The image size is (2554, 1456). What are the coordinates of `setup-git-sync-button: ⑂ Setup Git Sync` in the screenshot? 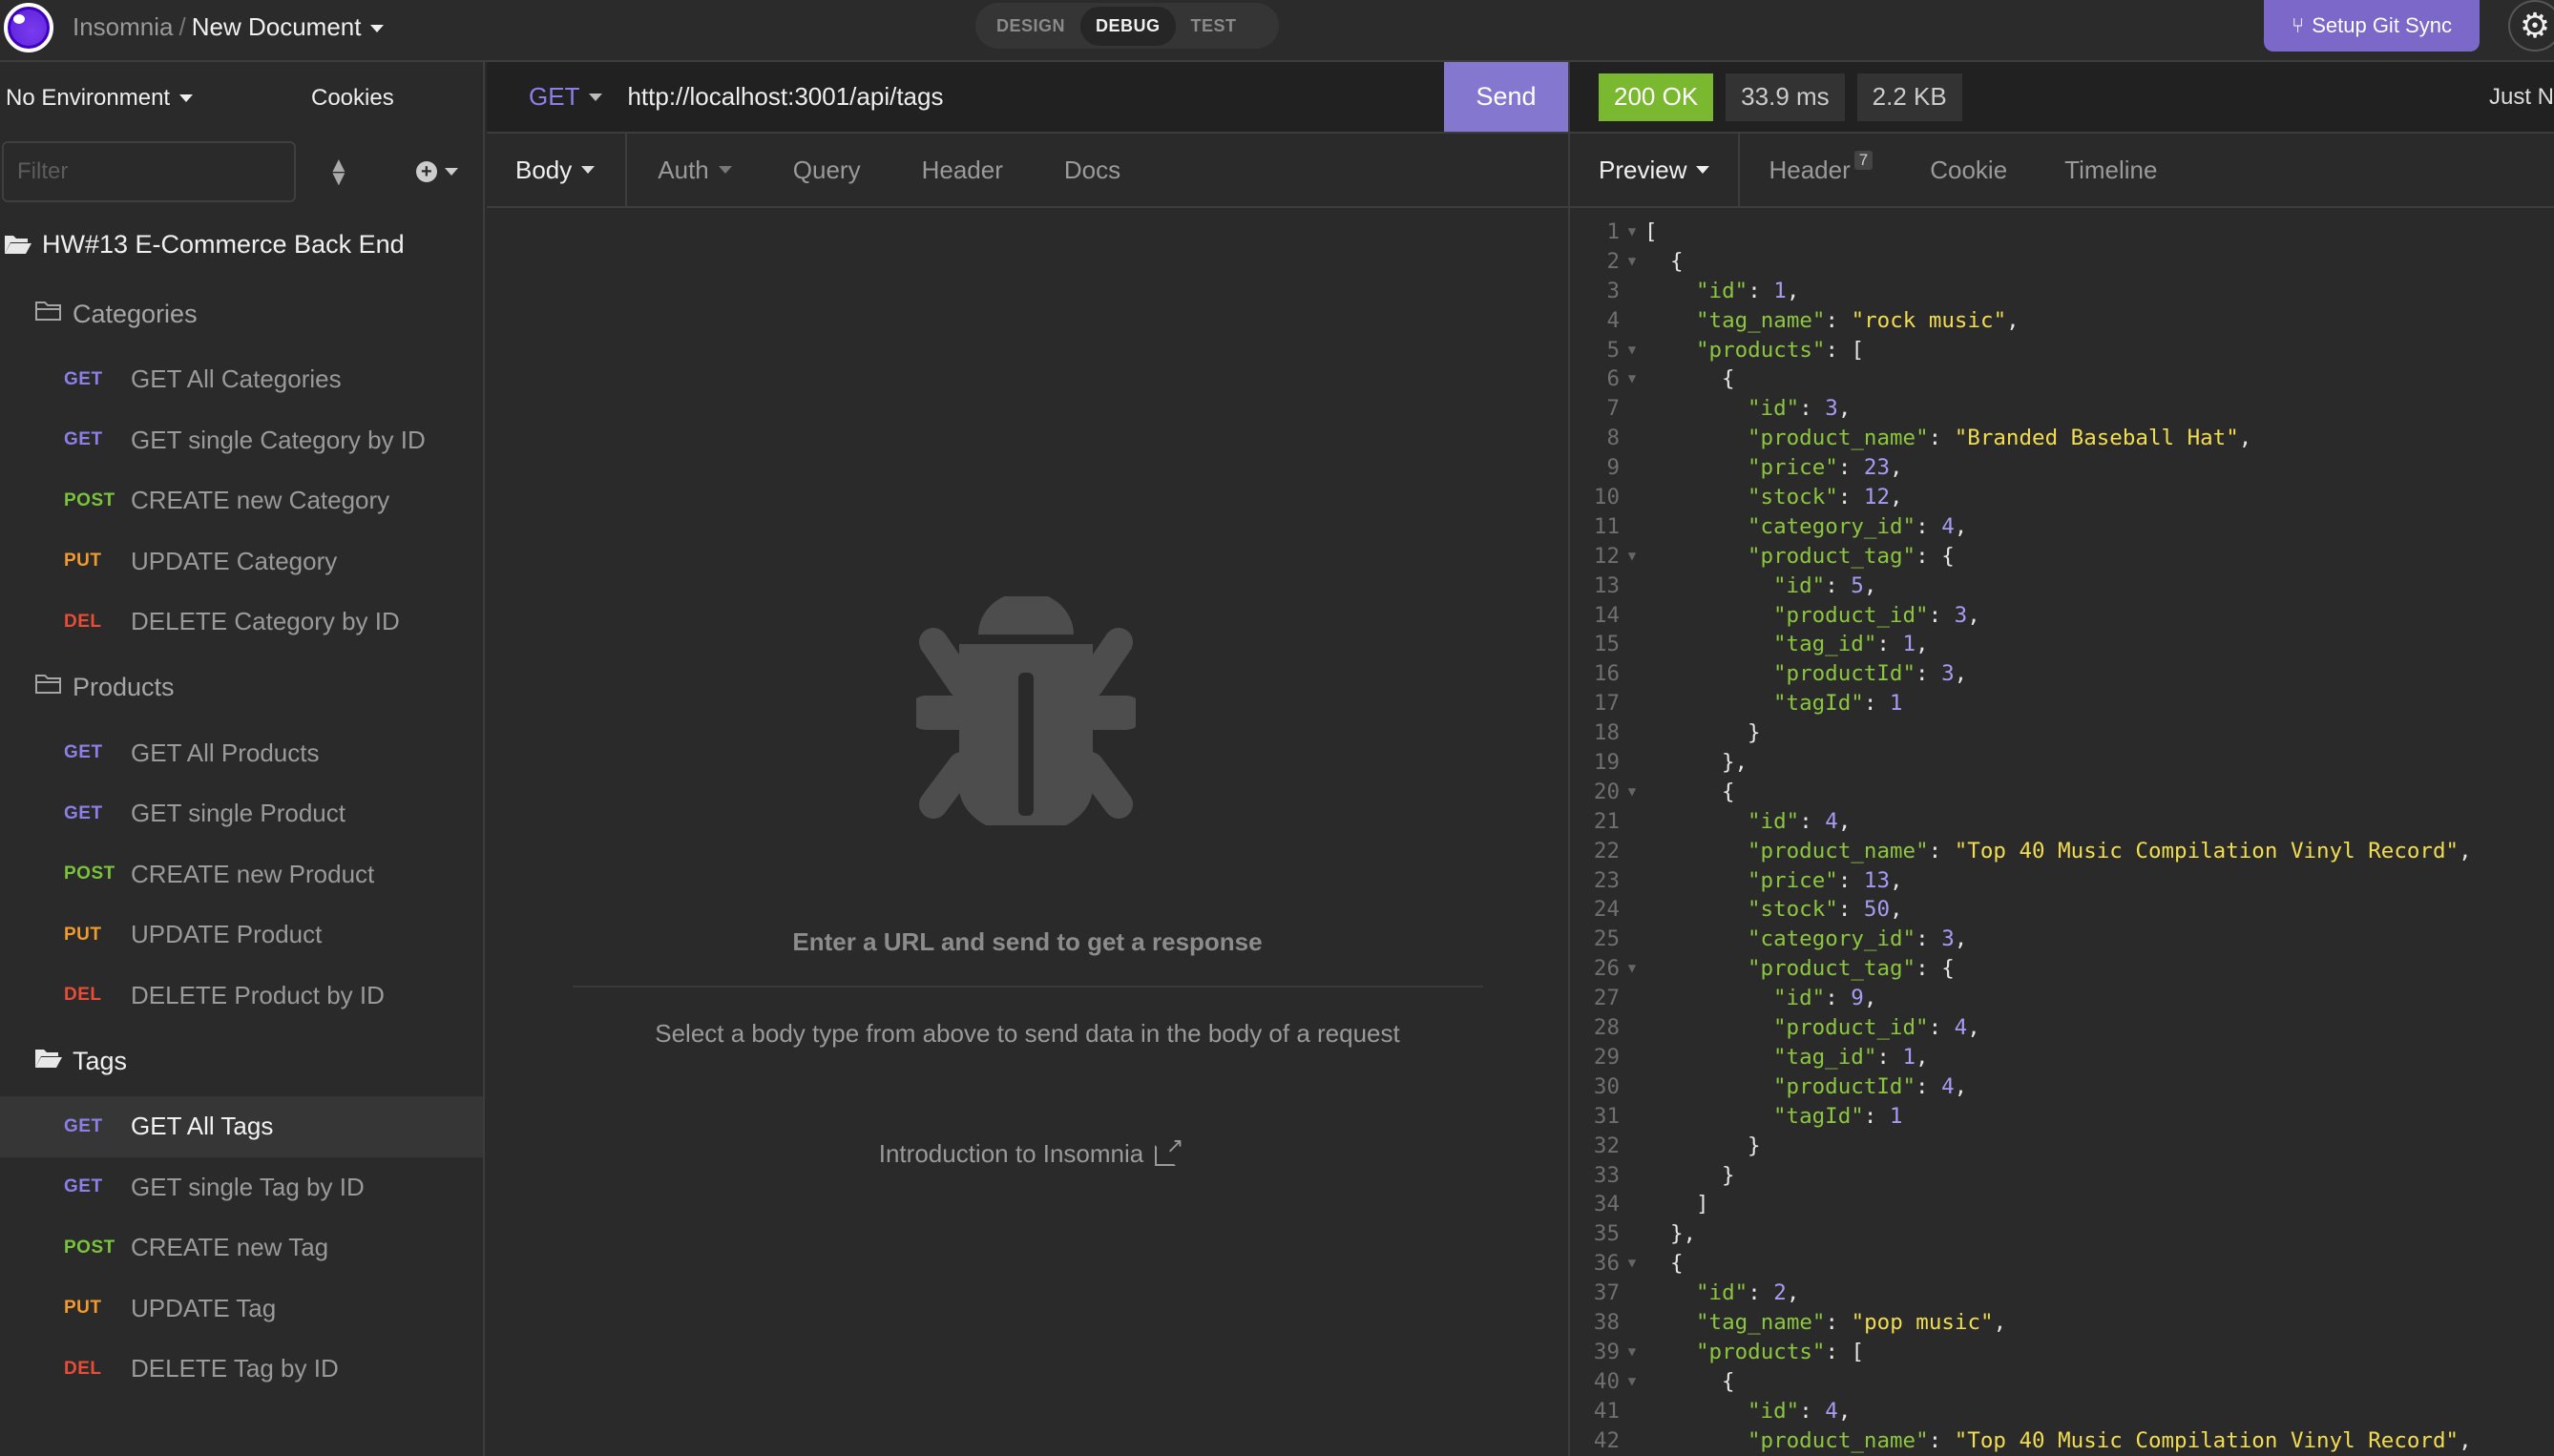 It's located at (2372, 26).